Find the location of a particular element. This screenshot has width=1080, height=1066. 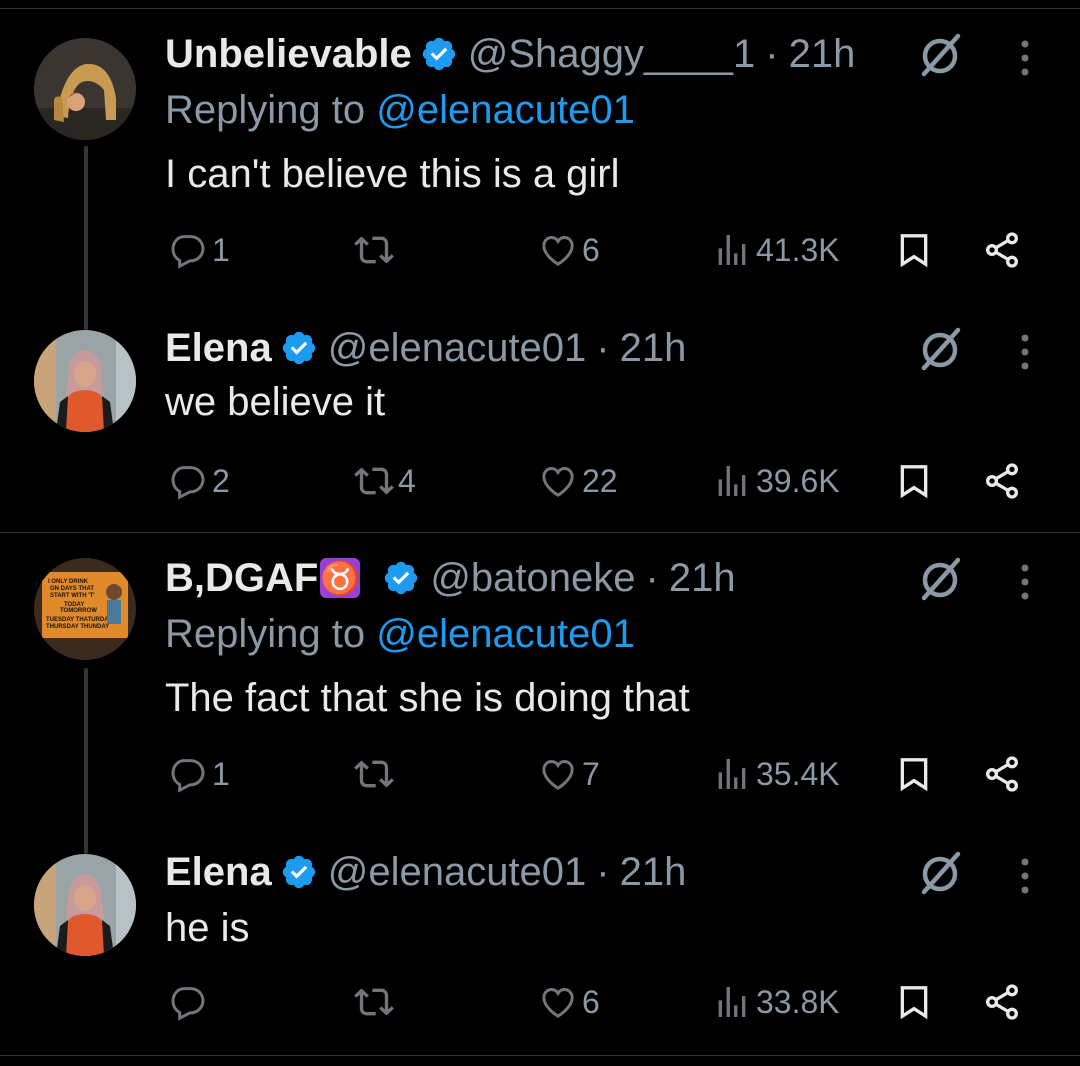

like-button: 22 is located at coordinates (578, 481).